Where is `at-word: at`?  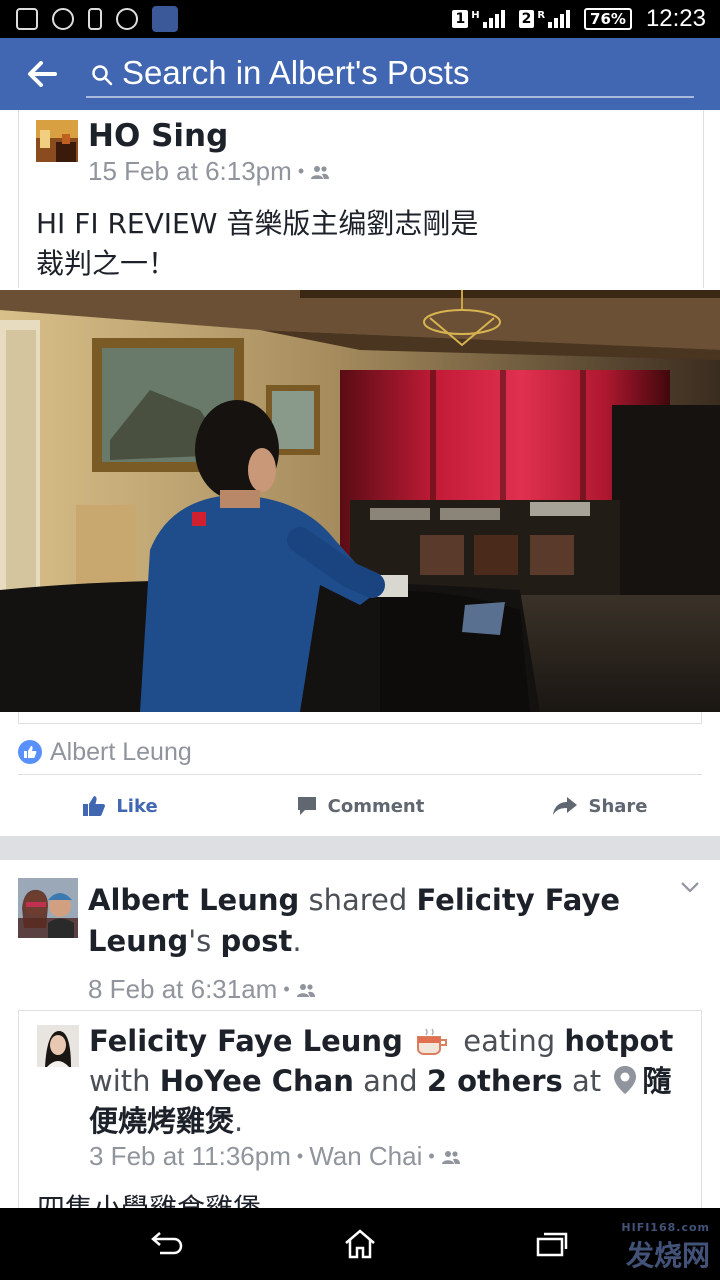 at-word: at is located at coordinates (587, 1081).